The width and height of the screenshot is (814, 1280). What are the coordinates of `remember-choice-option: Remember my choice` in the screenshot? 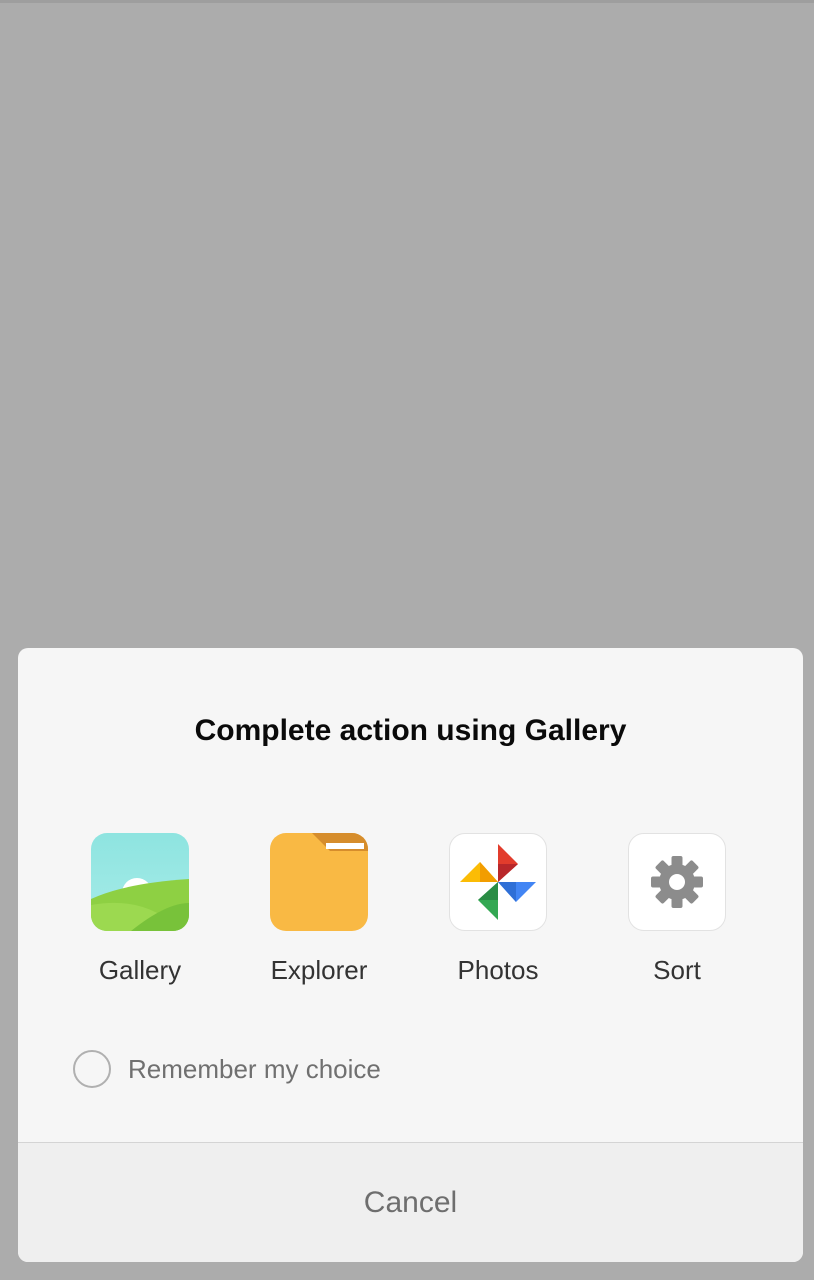 It's located at (227, 1069).